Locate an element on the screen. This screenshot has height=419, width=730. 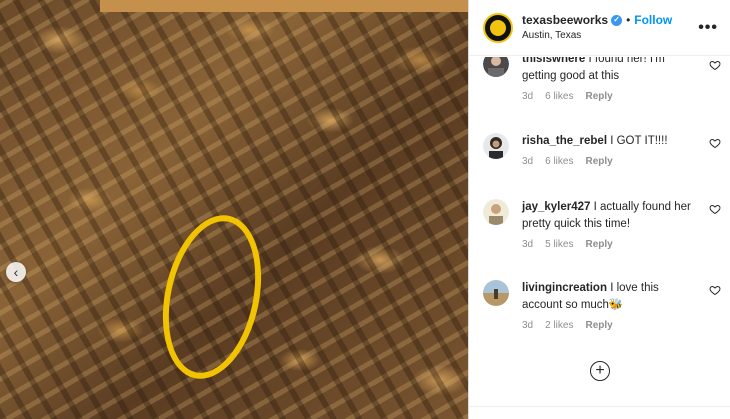
header-top-row: texasbeeworks ✓ • Follow is located at coordinates (597, 20).